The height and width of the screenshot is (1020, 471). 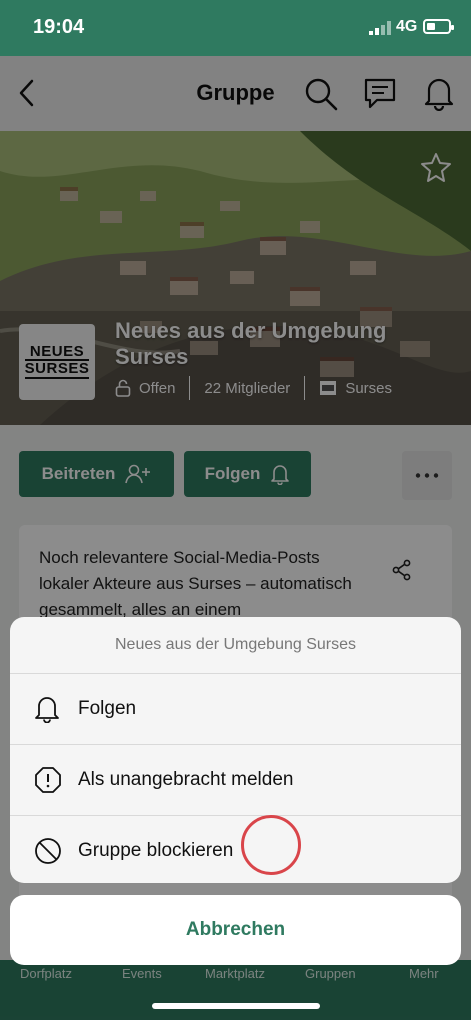 I want to click on action-sheet-title: Neues aus der Umgebung Surses, so click(x=235, y=645).